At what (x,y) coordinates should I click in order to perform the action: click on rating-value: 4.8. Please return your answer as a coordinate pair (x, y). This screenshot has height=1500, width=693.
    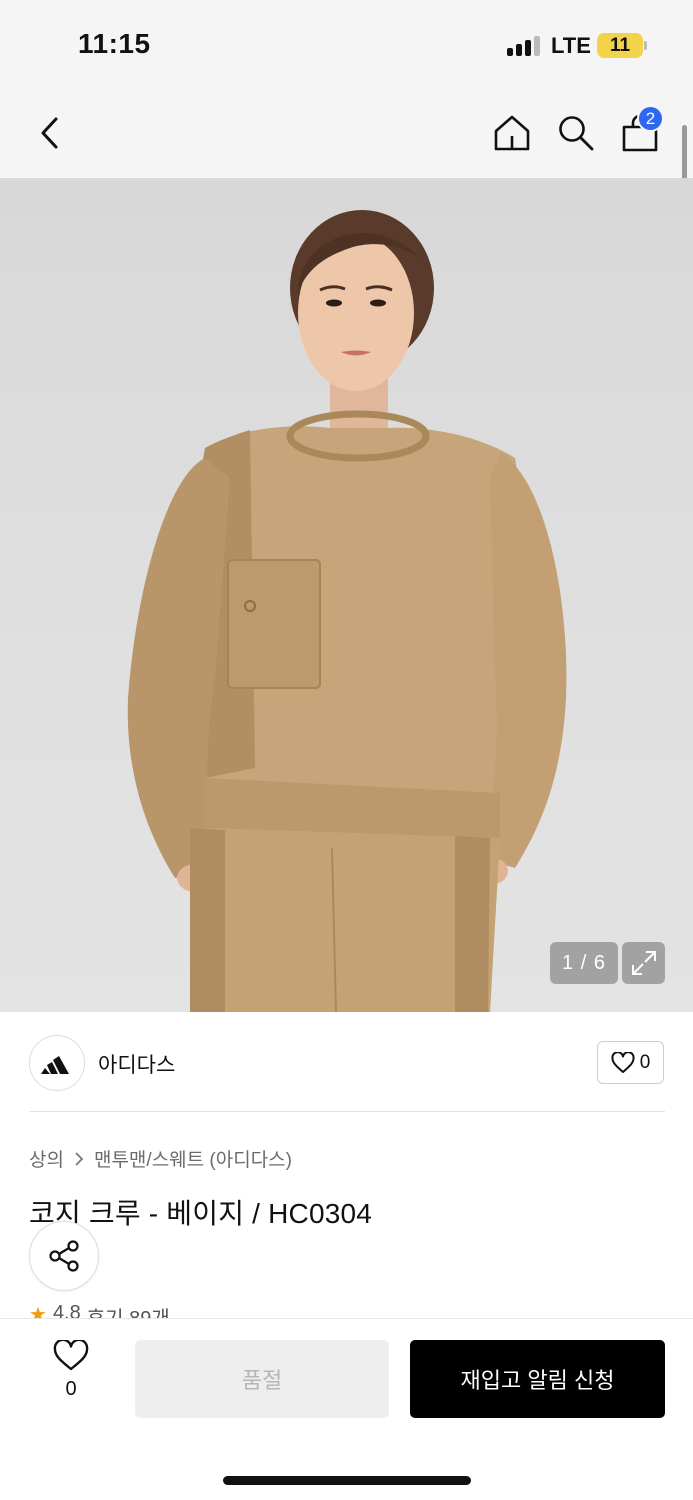
    Looking at the image, I should click on (66, 1310).